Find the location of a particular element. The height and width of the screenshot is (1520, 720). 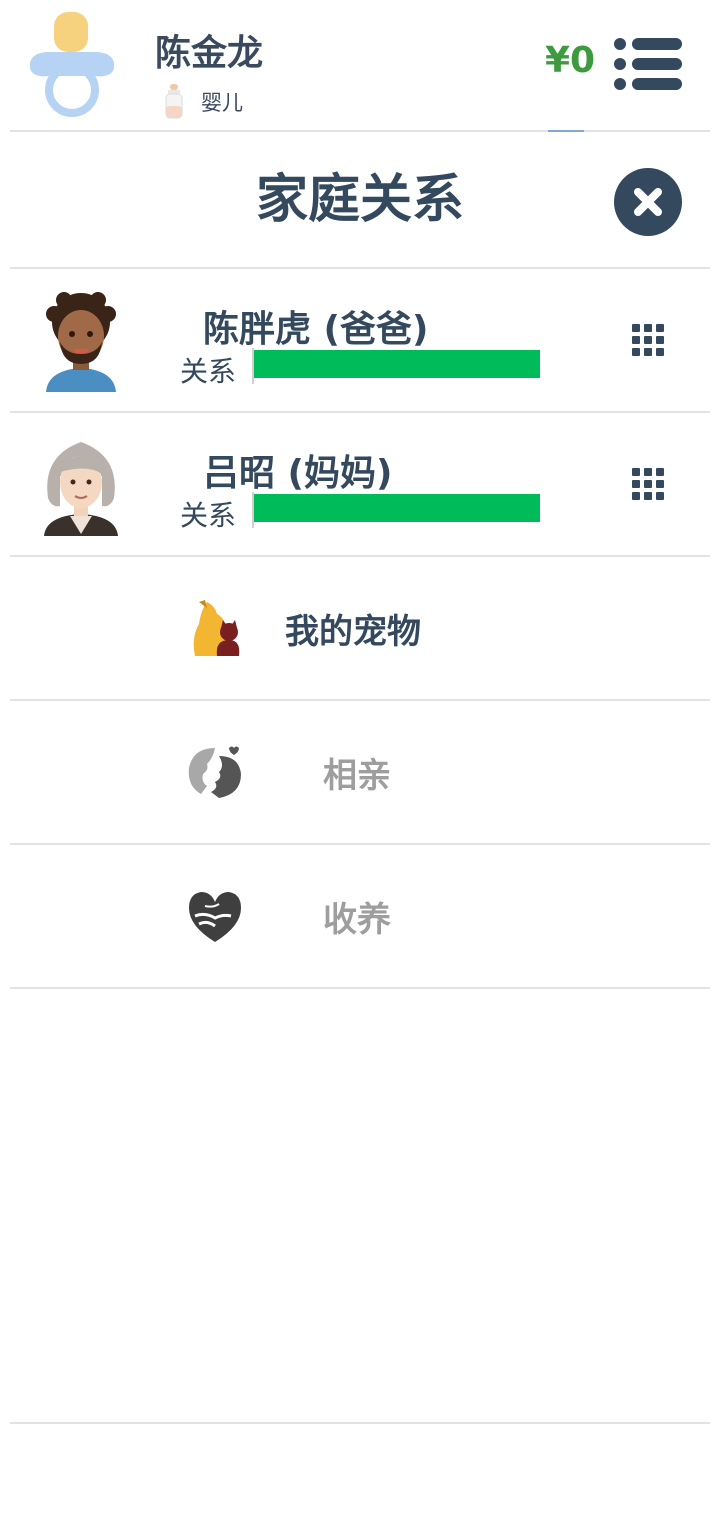

my-pets-button: 我的宠物 is located at coordinates (360, 628).